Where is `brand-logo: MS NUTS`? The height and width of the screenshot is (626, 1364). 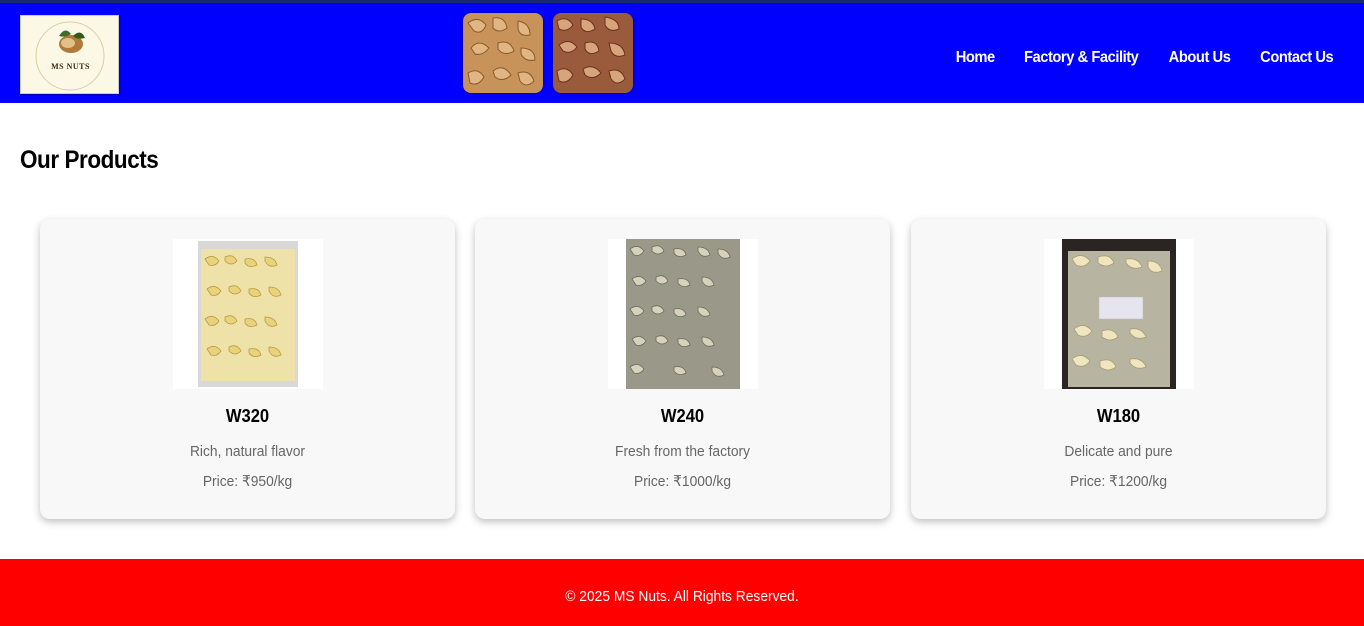
brand-logo: MS NUTS is located at coordinates (69, 54).